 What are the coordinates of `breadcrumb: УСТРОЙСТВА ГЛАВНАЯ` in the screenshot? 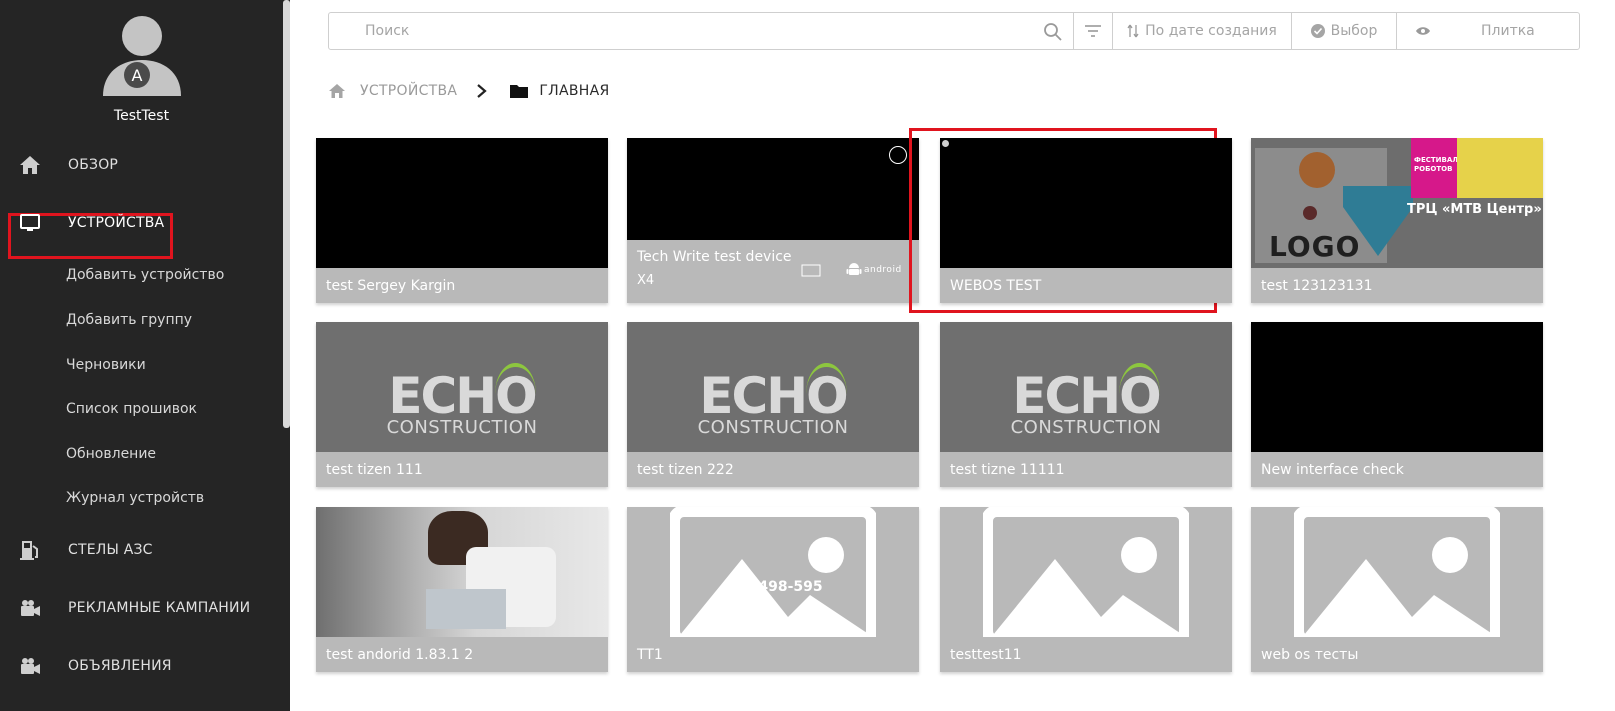 It's located at (469, 91).